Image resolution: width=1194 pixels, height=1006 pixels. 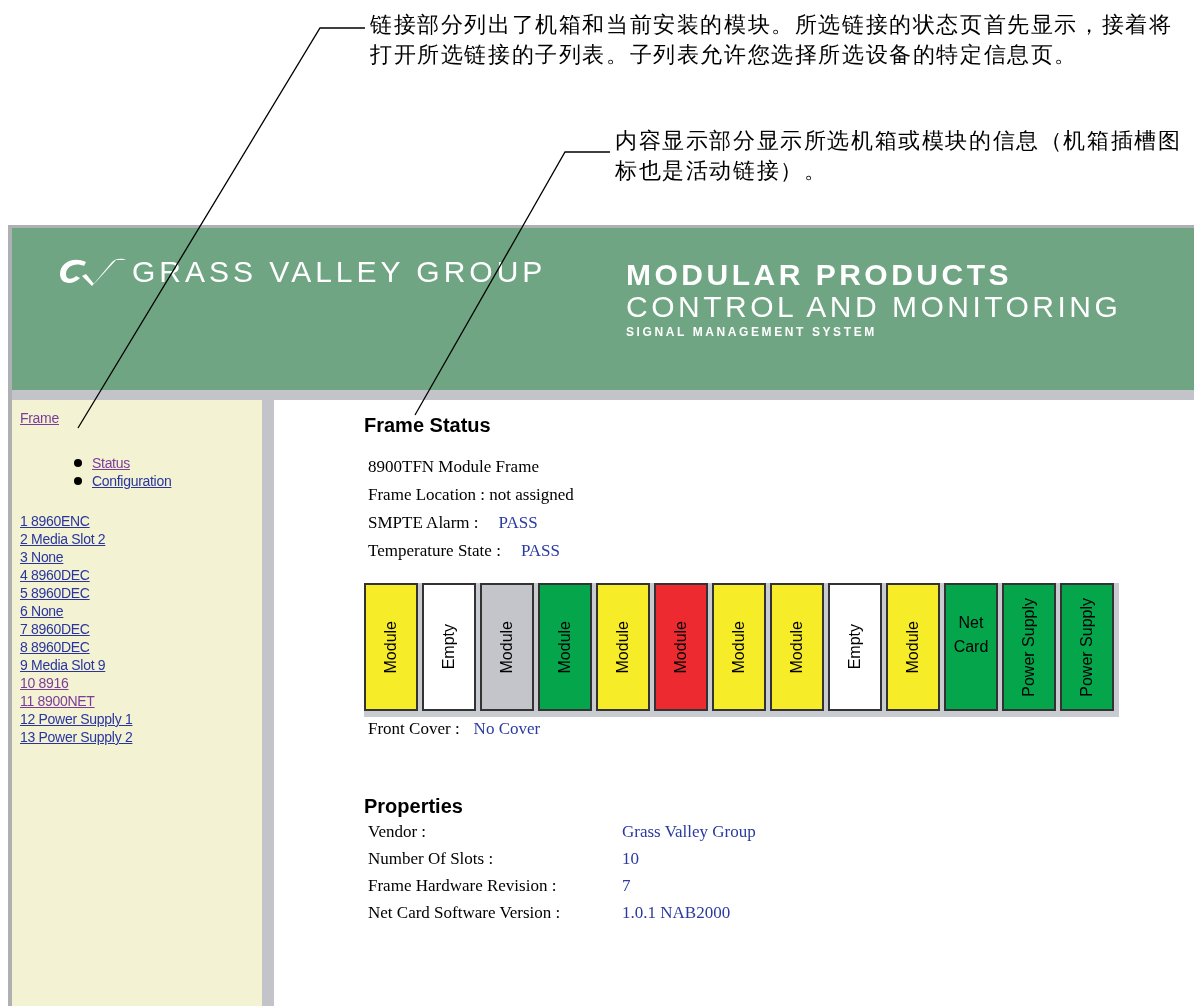 I want to click on slot-tile: Net Card, so click(x=971, y=647).